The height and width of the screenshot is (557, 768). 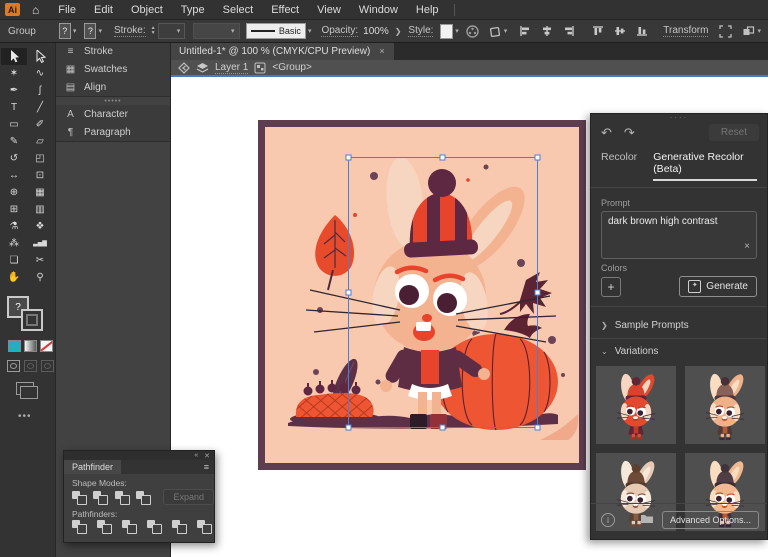 What do you see at coordinates (381, 51) in the screenshot?
I see `tab-close-icon: ×` at bounding box center [381, 51].